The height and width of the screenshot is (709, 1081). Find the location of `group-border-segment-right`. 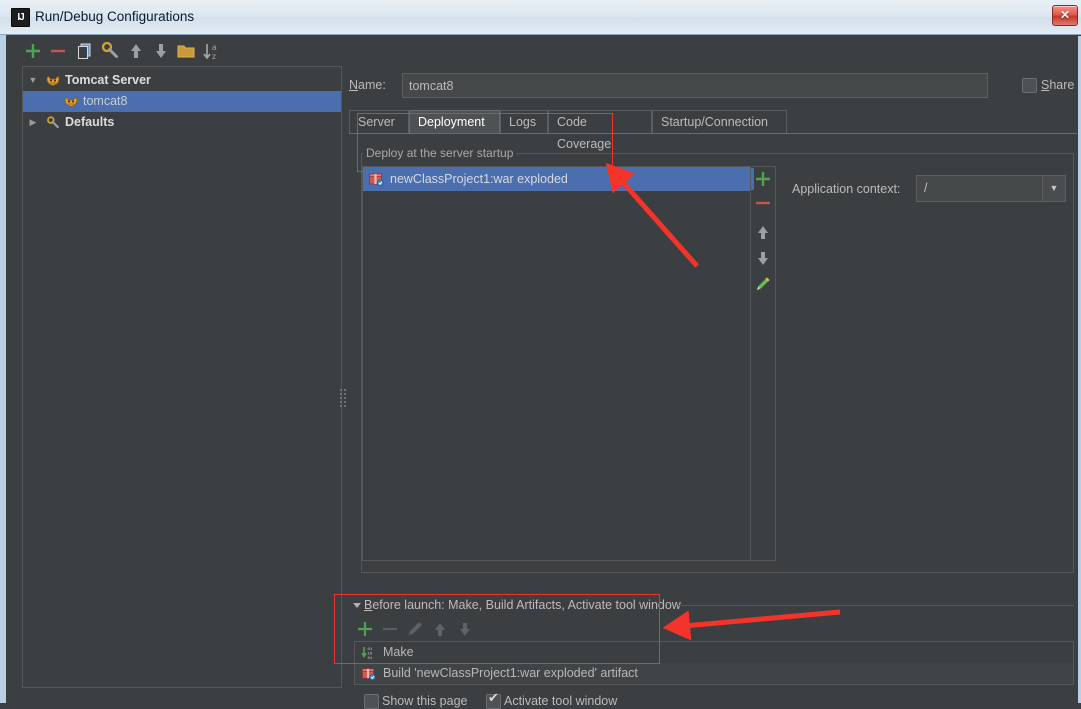

group-border-segment-right is located at coordinates (779, 153).